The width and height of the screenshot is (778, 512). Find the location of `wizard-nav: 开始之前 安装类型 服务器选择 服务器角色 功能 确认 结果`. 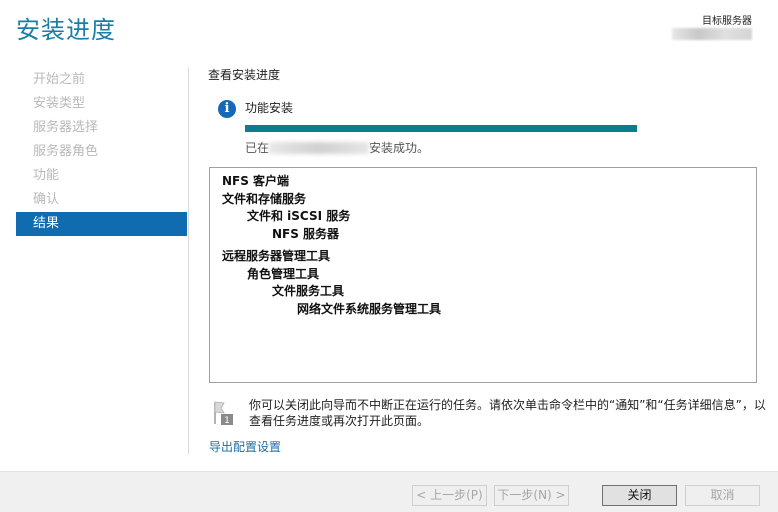

wizard-nav: 开始之前 安装类型 服务器选择 服务器角色 功能 确认 结果 is located at coordinates (101, 152).